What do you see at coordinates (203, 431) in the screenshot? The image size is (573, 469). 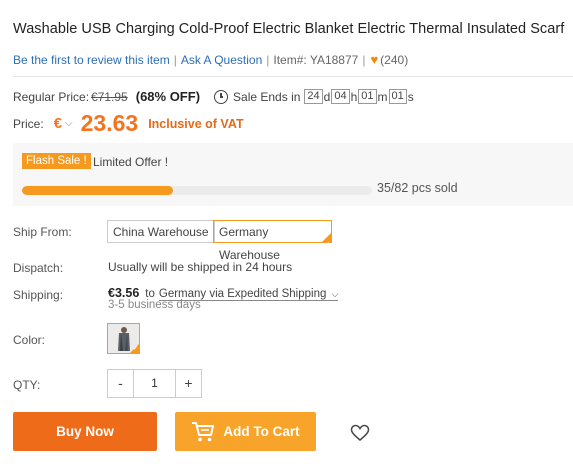 I see `cart-icon` at bounding box center [203, 431].